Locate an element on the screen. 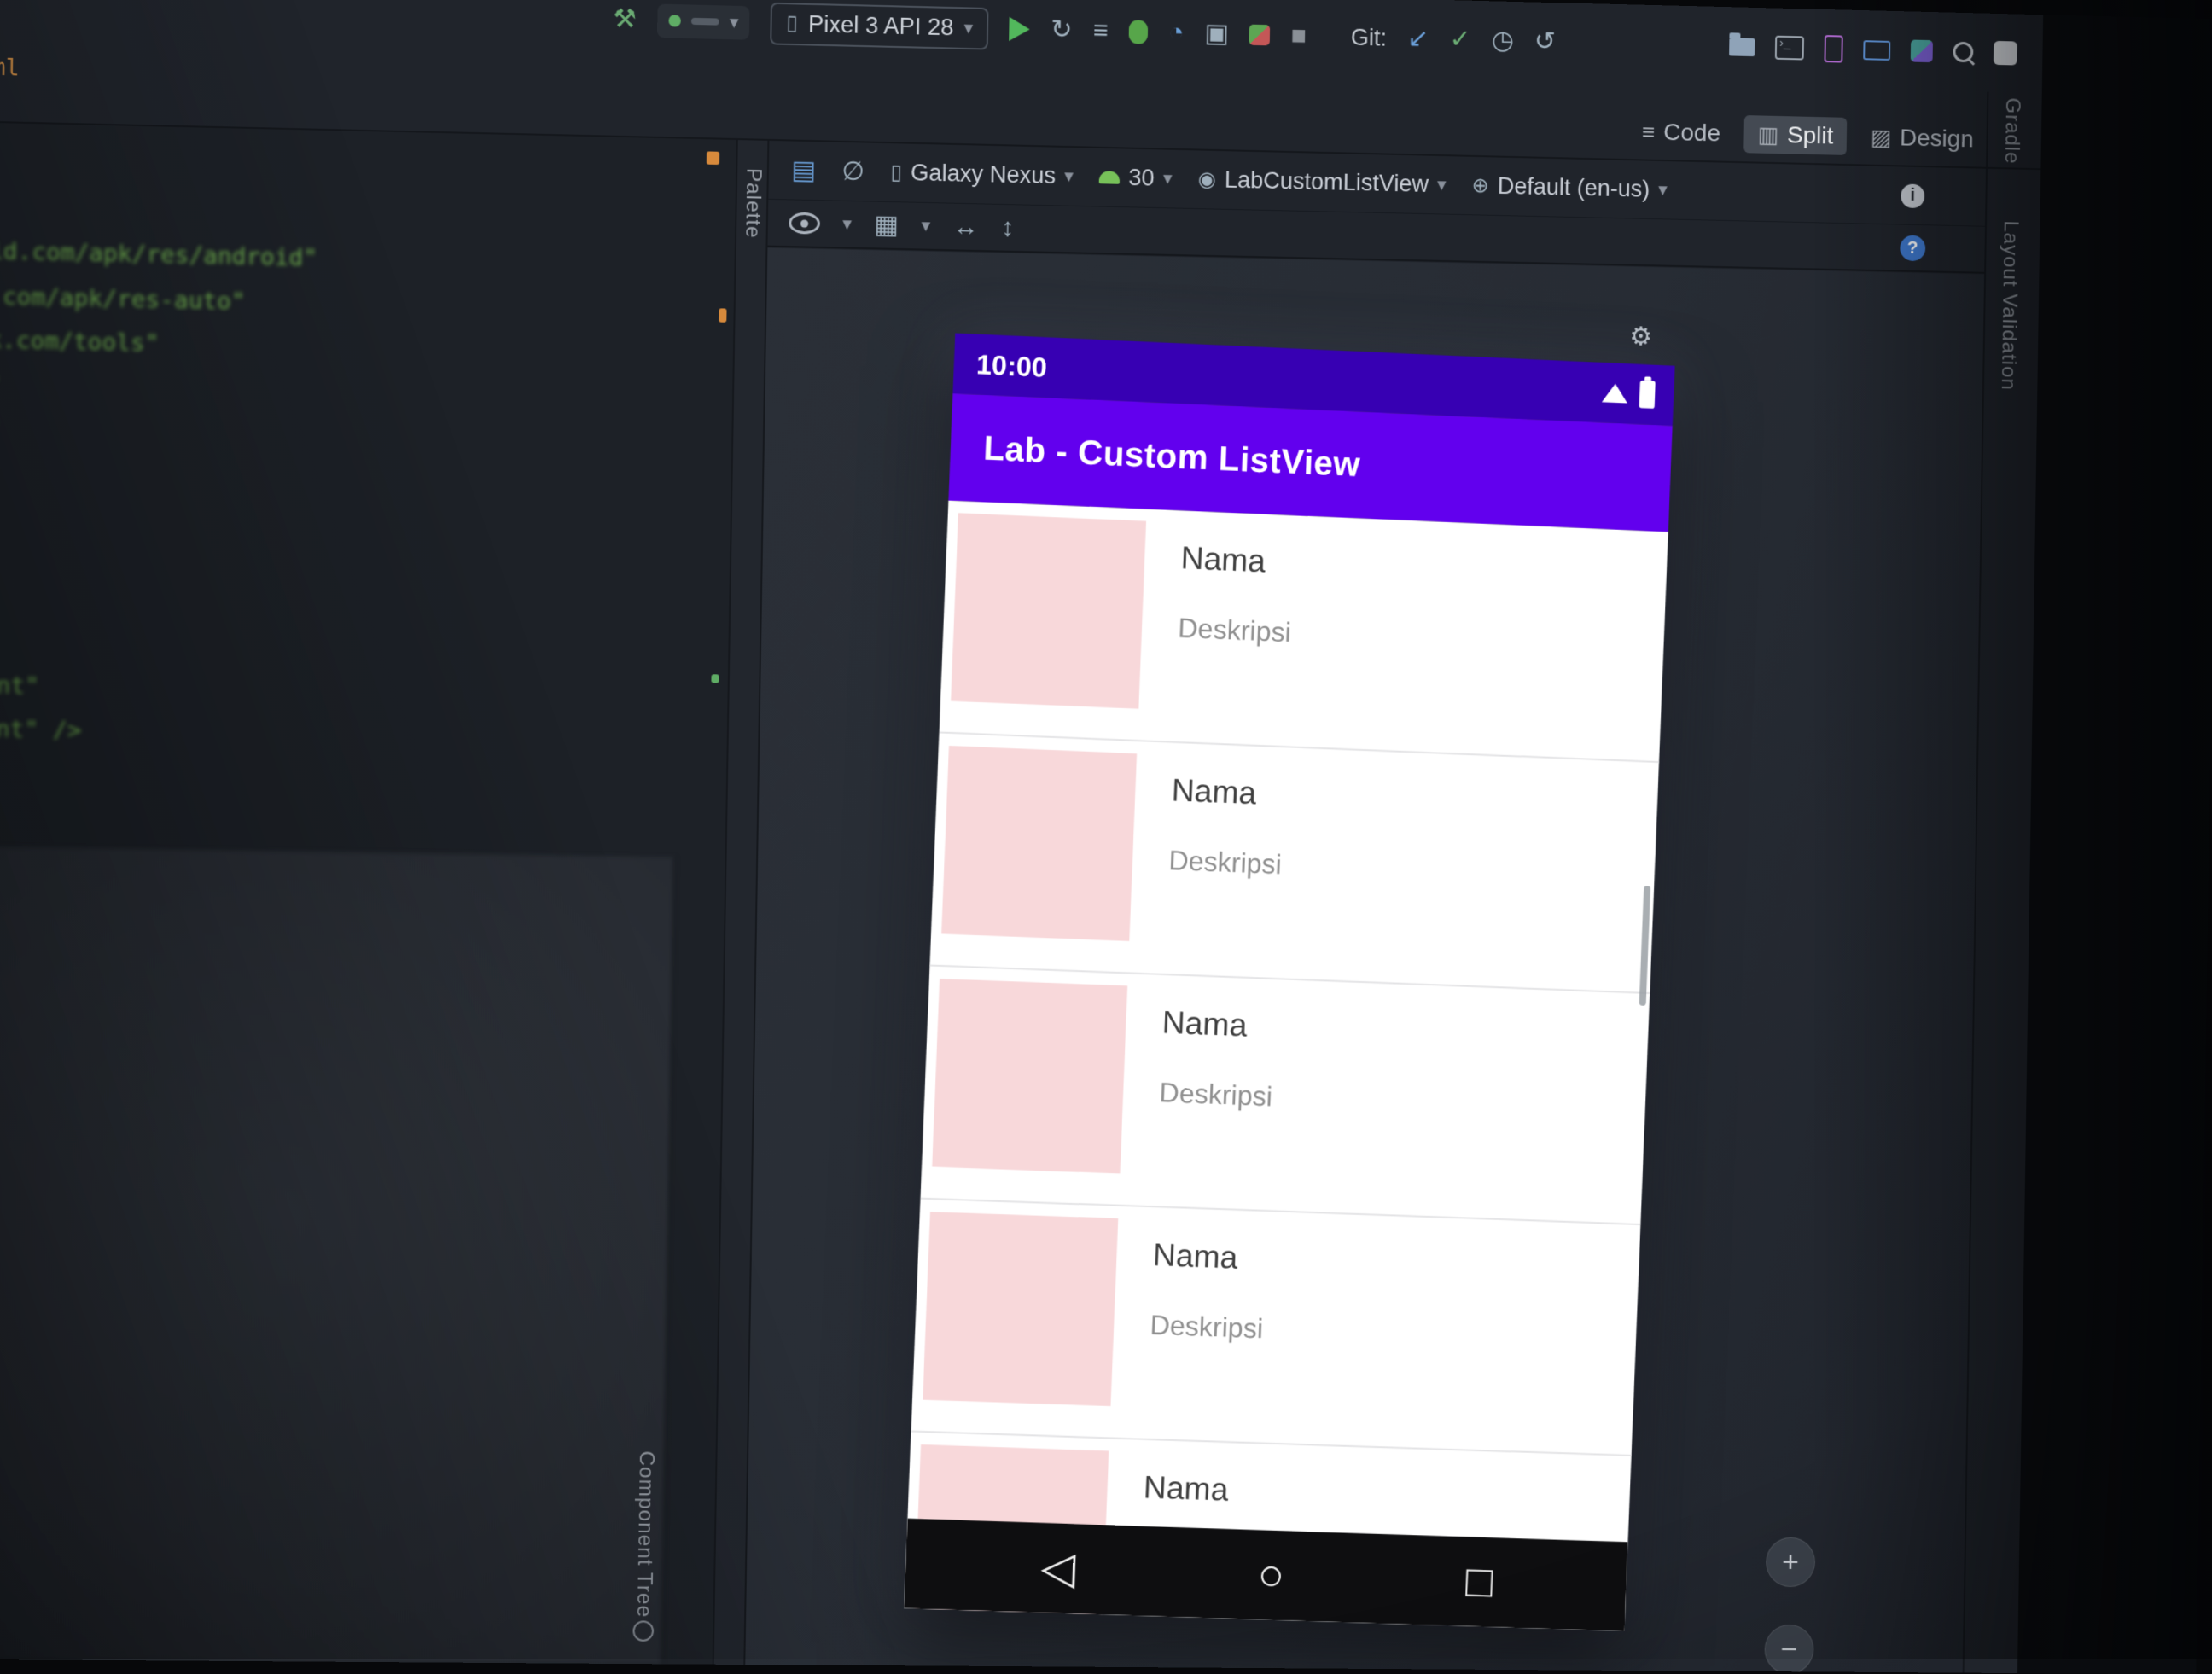 This screenshot has height=1674, width=2212. locale-selector: ⊕ Default (en-us) ▾ is located at coordinates (1569, 188).